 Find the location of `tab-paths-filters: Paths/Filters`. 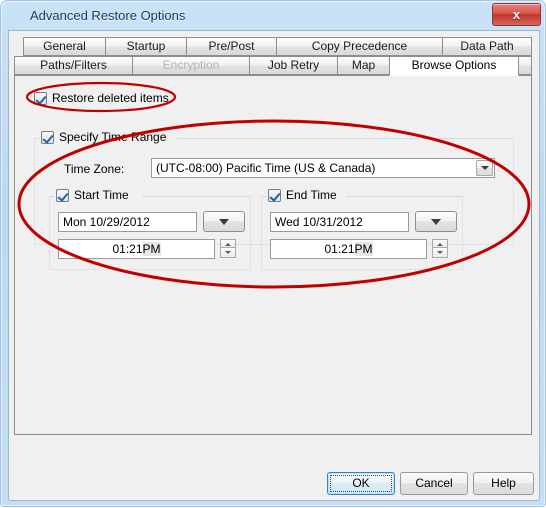

tab-paths-filters: Paths/Filters is located at coordinates (73, 65).